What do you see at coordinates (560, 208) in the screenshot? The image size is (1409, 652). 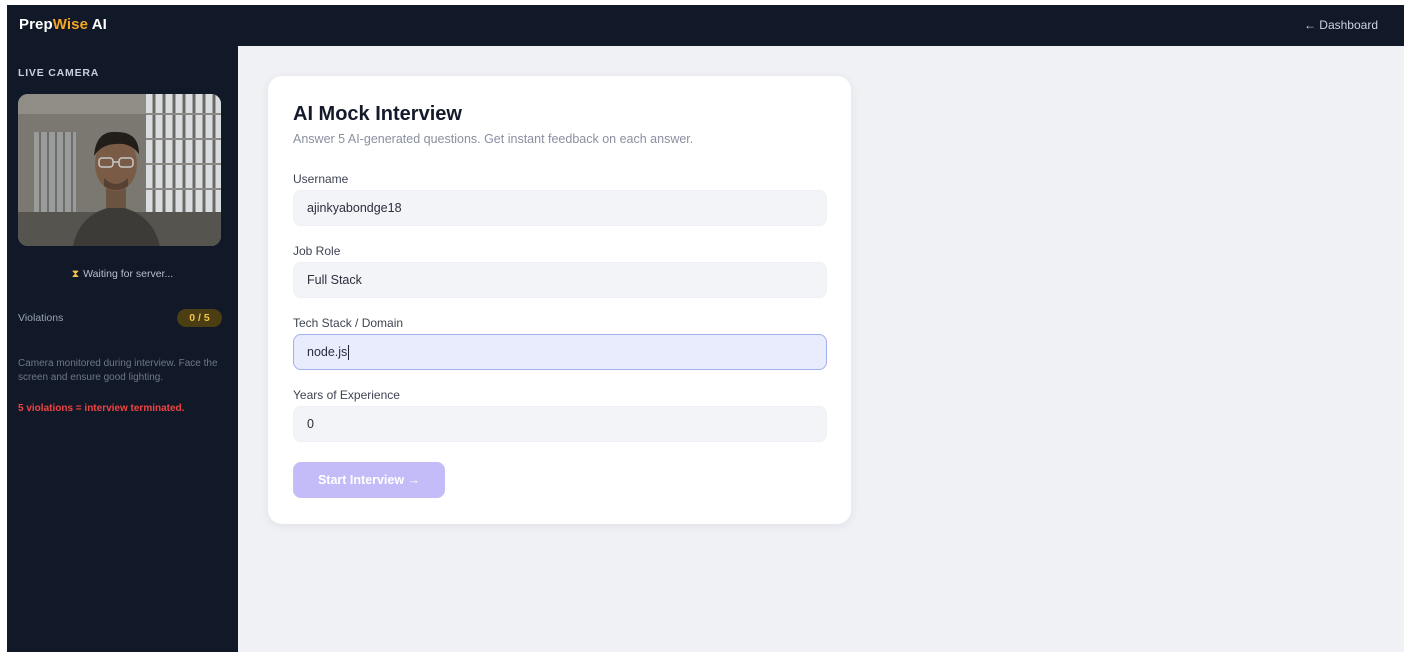 I see `username-field: ajinkyabondge18` at bounding box center [560, 208].